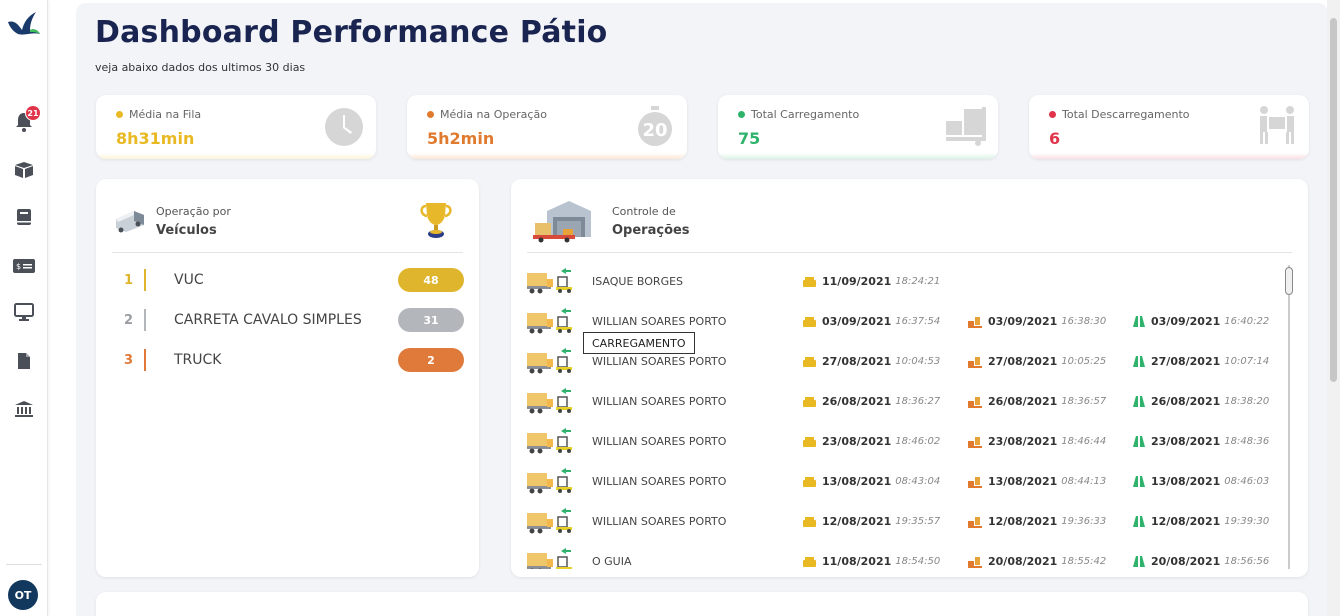  What do you see at coordinates (461, 138) in the screenshot?
I see `kpi-value: 5h2min` at bounding box center [461, 138].